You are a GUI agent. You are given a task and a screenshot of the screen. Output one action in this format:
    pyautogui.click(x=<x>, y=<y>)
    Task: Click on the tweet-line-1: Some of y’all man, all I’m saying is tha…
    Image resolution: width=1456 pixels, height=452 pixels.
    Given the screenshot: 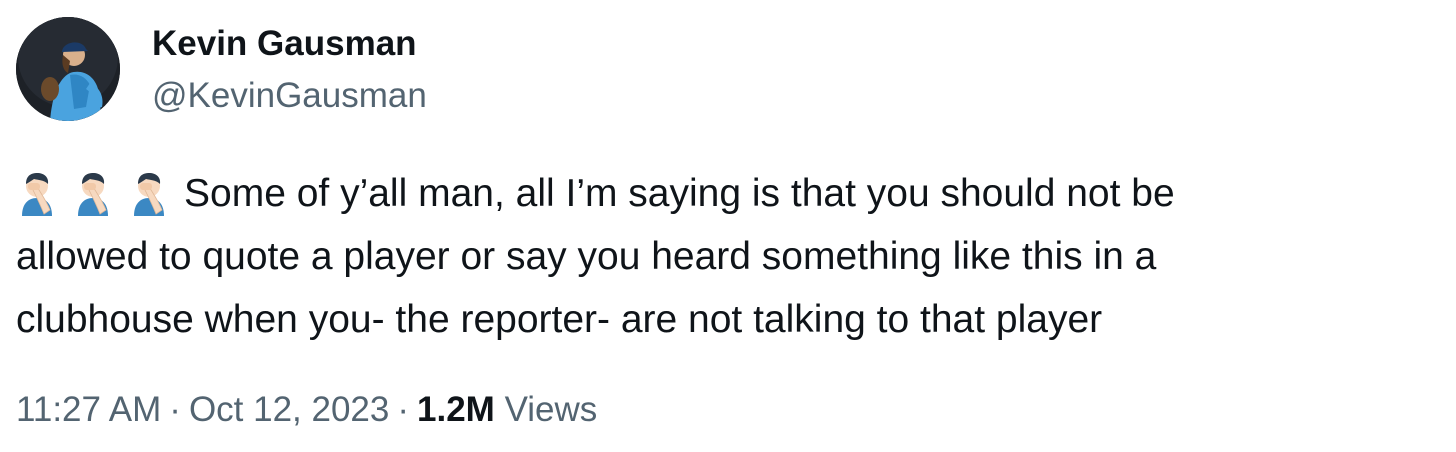 What is the action you would take?
    pyautogui.click(x=716, y=193)
    